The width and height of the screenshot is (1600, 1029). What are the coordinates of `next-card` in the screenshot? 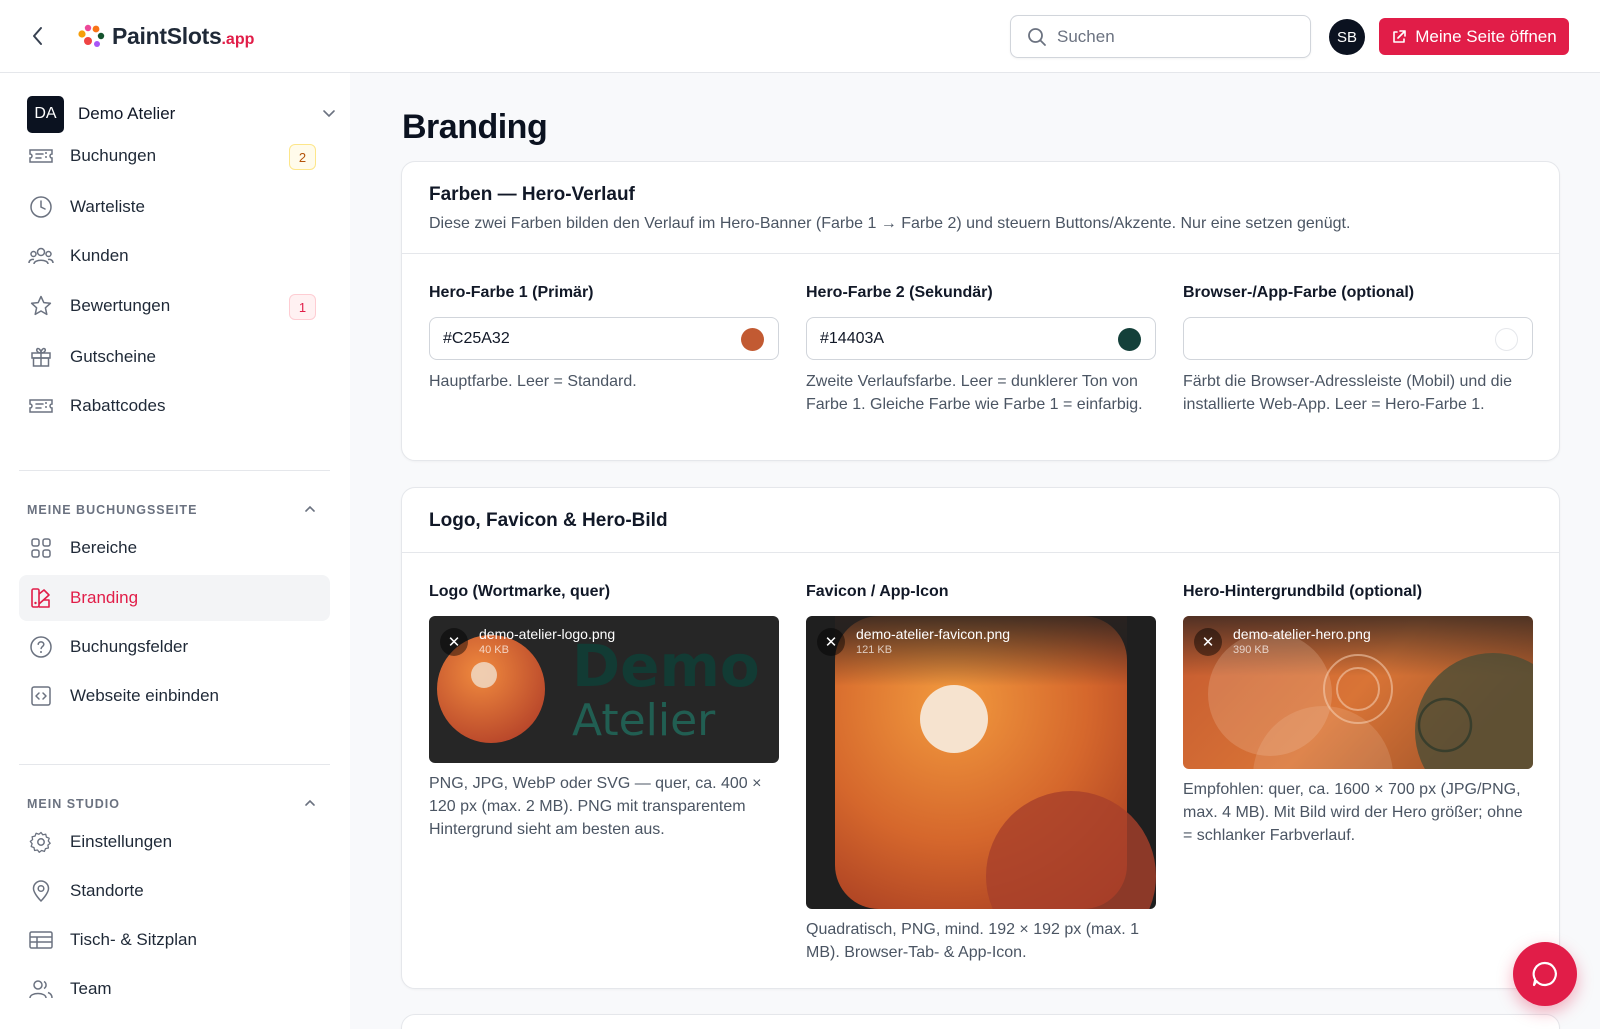 It's located at (980, 1021).